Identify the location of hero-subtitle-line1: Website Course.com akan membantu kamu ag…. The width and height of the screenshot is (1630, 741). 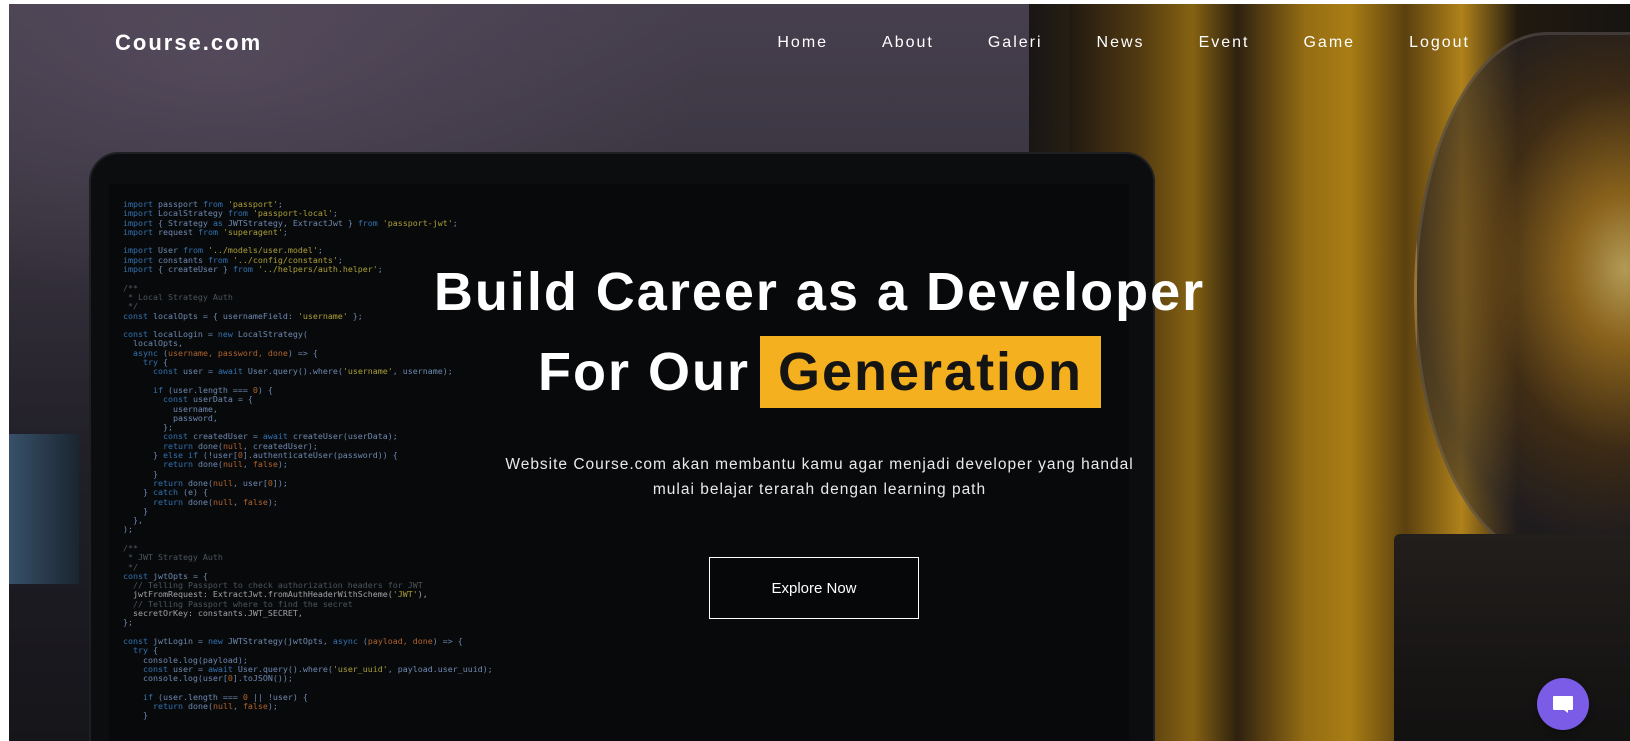
(819, 464).